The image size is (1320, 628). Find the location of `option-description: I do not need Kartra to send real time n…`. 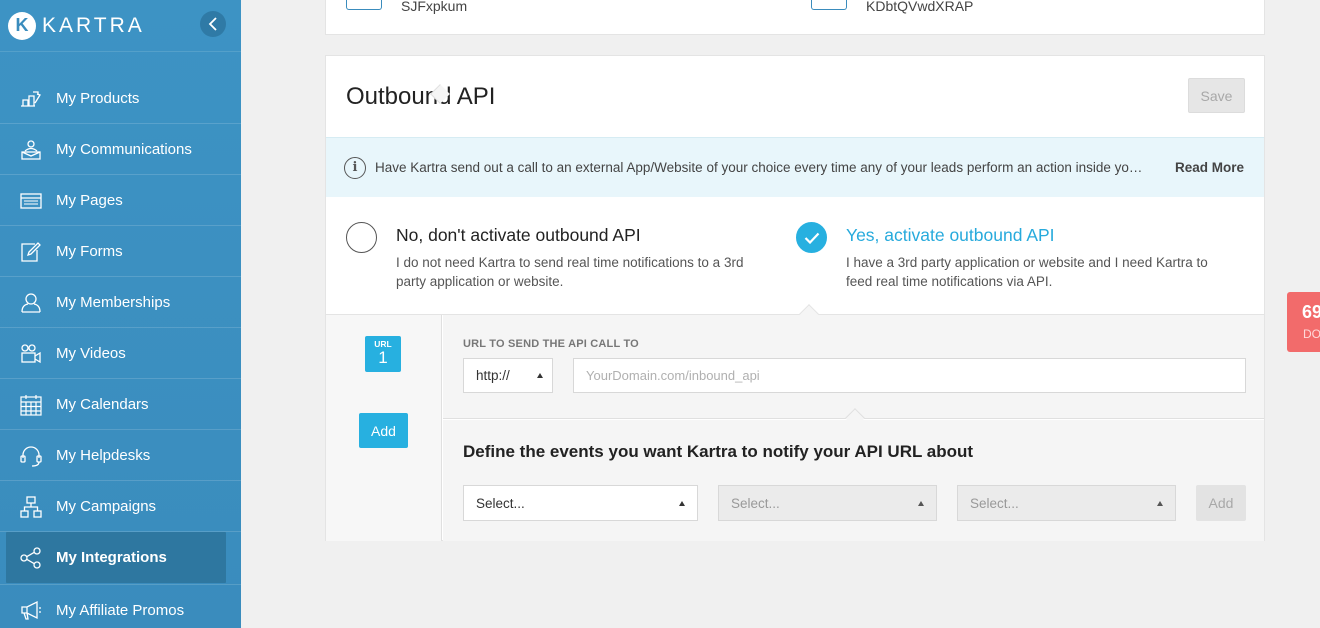

option-description: I do not need Kartra to send real time n… is located at coordinates (570, 272).